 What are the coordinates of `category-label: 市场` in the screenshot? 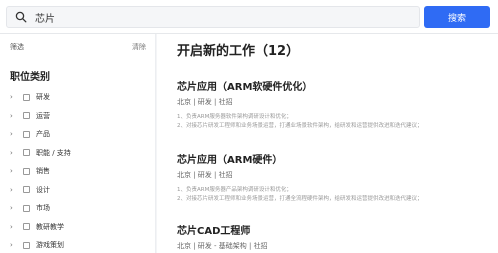 It's located at (43, 208).